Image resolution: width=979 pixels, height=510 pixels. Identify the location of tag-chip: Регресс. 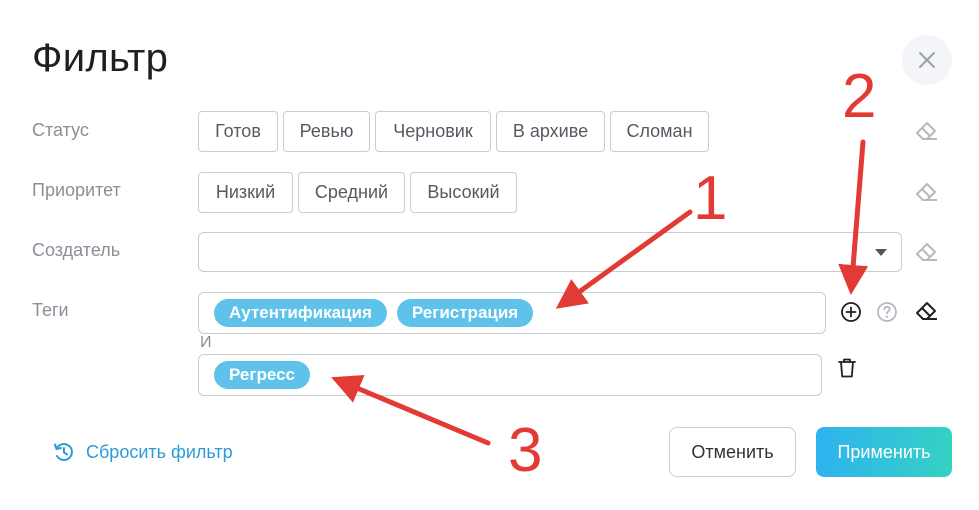
(262, 375).